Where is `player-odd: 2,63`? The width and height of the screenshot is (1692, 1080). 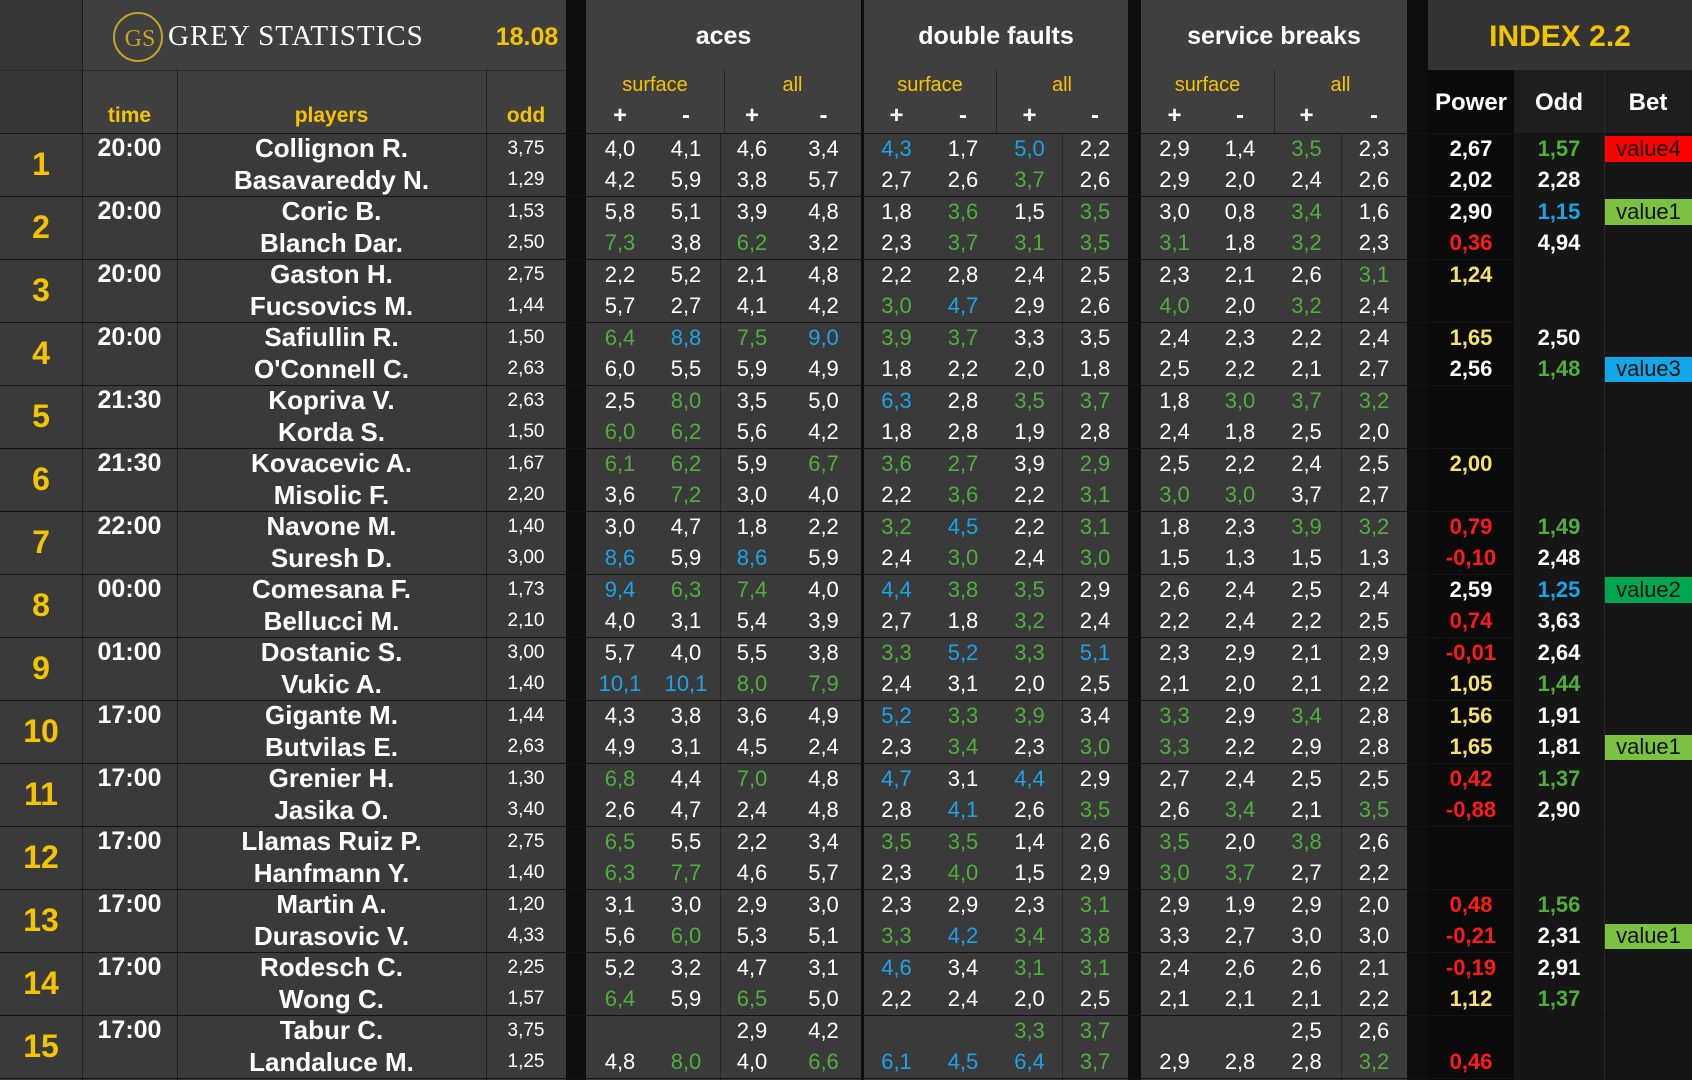
player-odd: 2,63 is located at coordinates (526, 747).